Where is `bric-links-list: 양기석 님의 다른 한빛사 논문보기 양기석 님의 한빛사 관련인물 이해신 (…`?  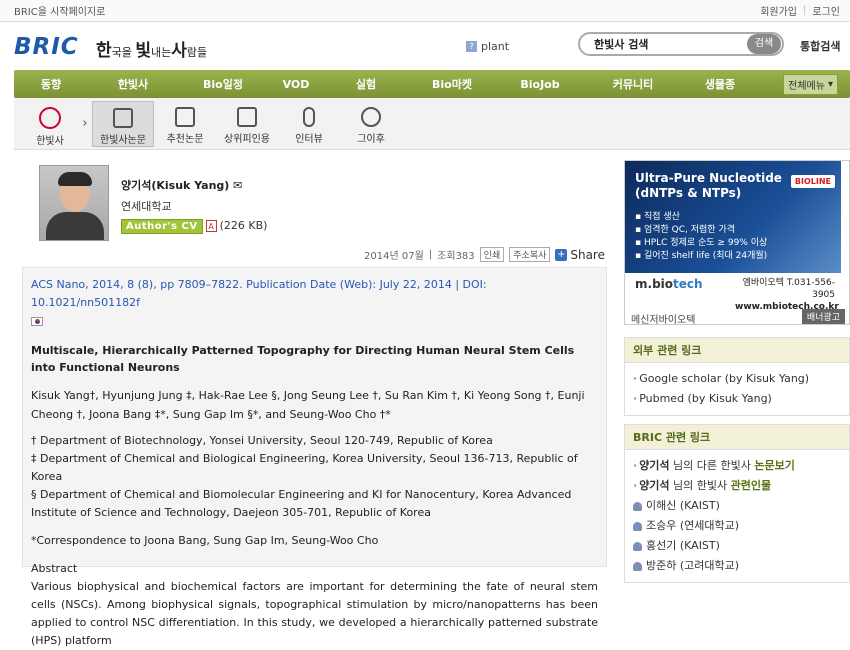 bric-links-list: 양기석 님의 다른 한빛사 논문보기 양기석 님의 한빛사 관련인물 이해신 (… is located at coordinates (737, 516).